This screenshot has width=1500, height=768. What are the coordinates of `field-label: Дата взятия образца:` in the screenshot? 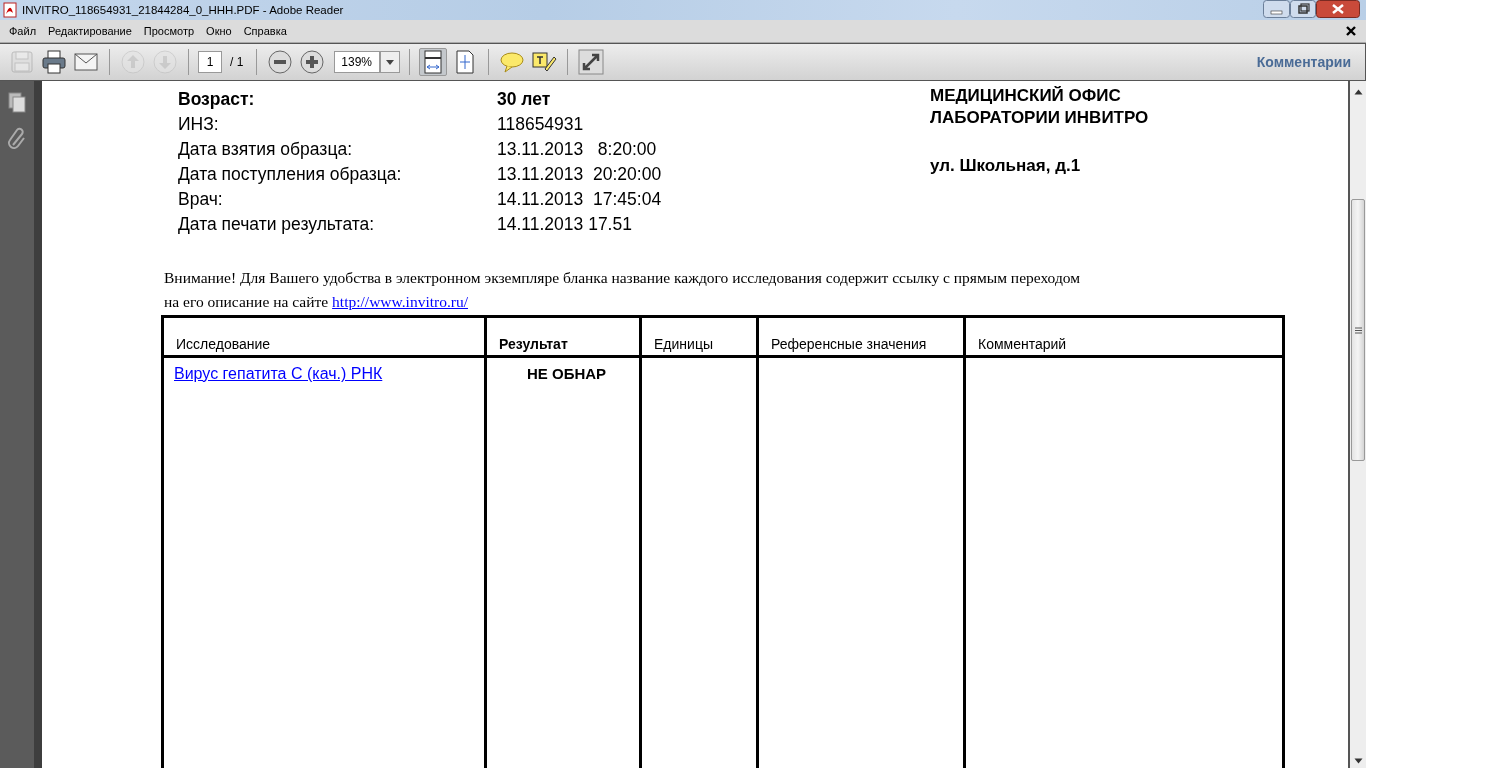 It's located at (265, 149).